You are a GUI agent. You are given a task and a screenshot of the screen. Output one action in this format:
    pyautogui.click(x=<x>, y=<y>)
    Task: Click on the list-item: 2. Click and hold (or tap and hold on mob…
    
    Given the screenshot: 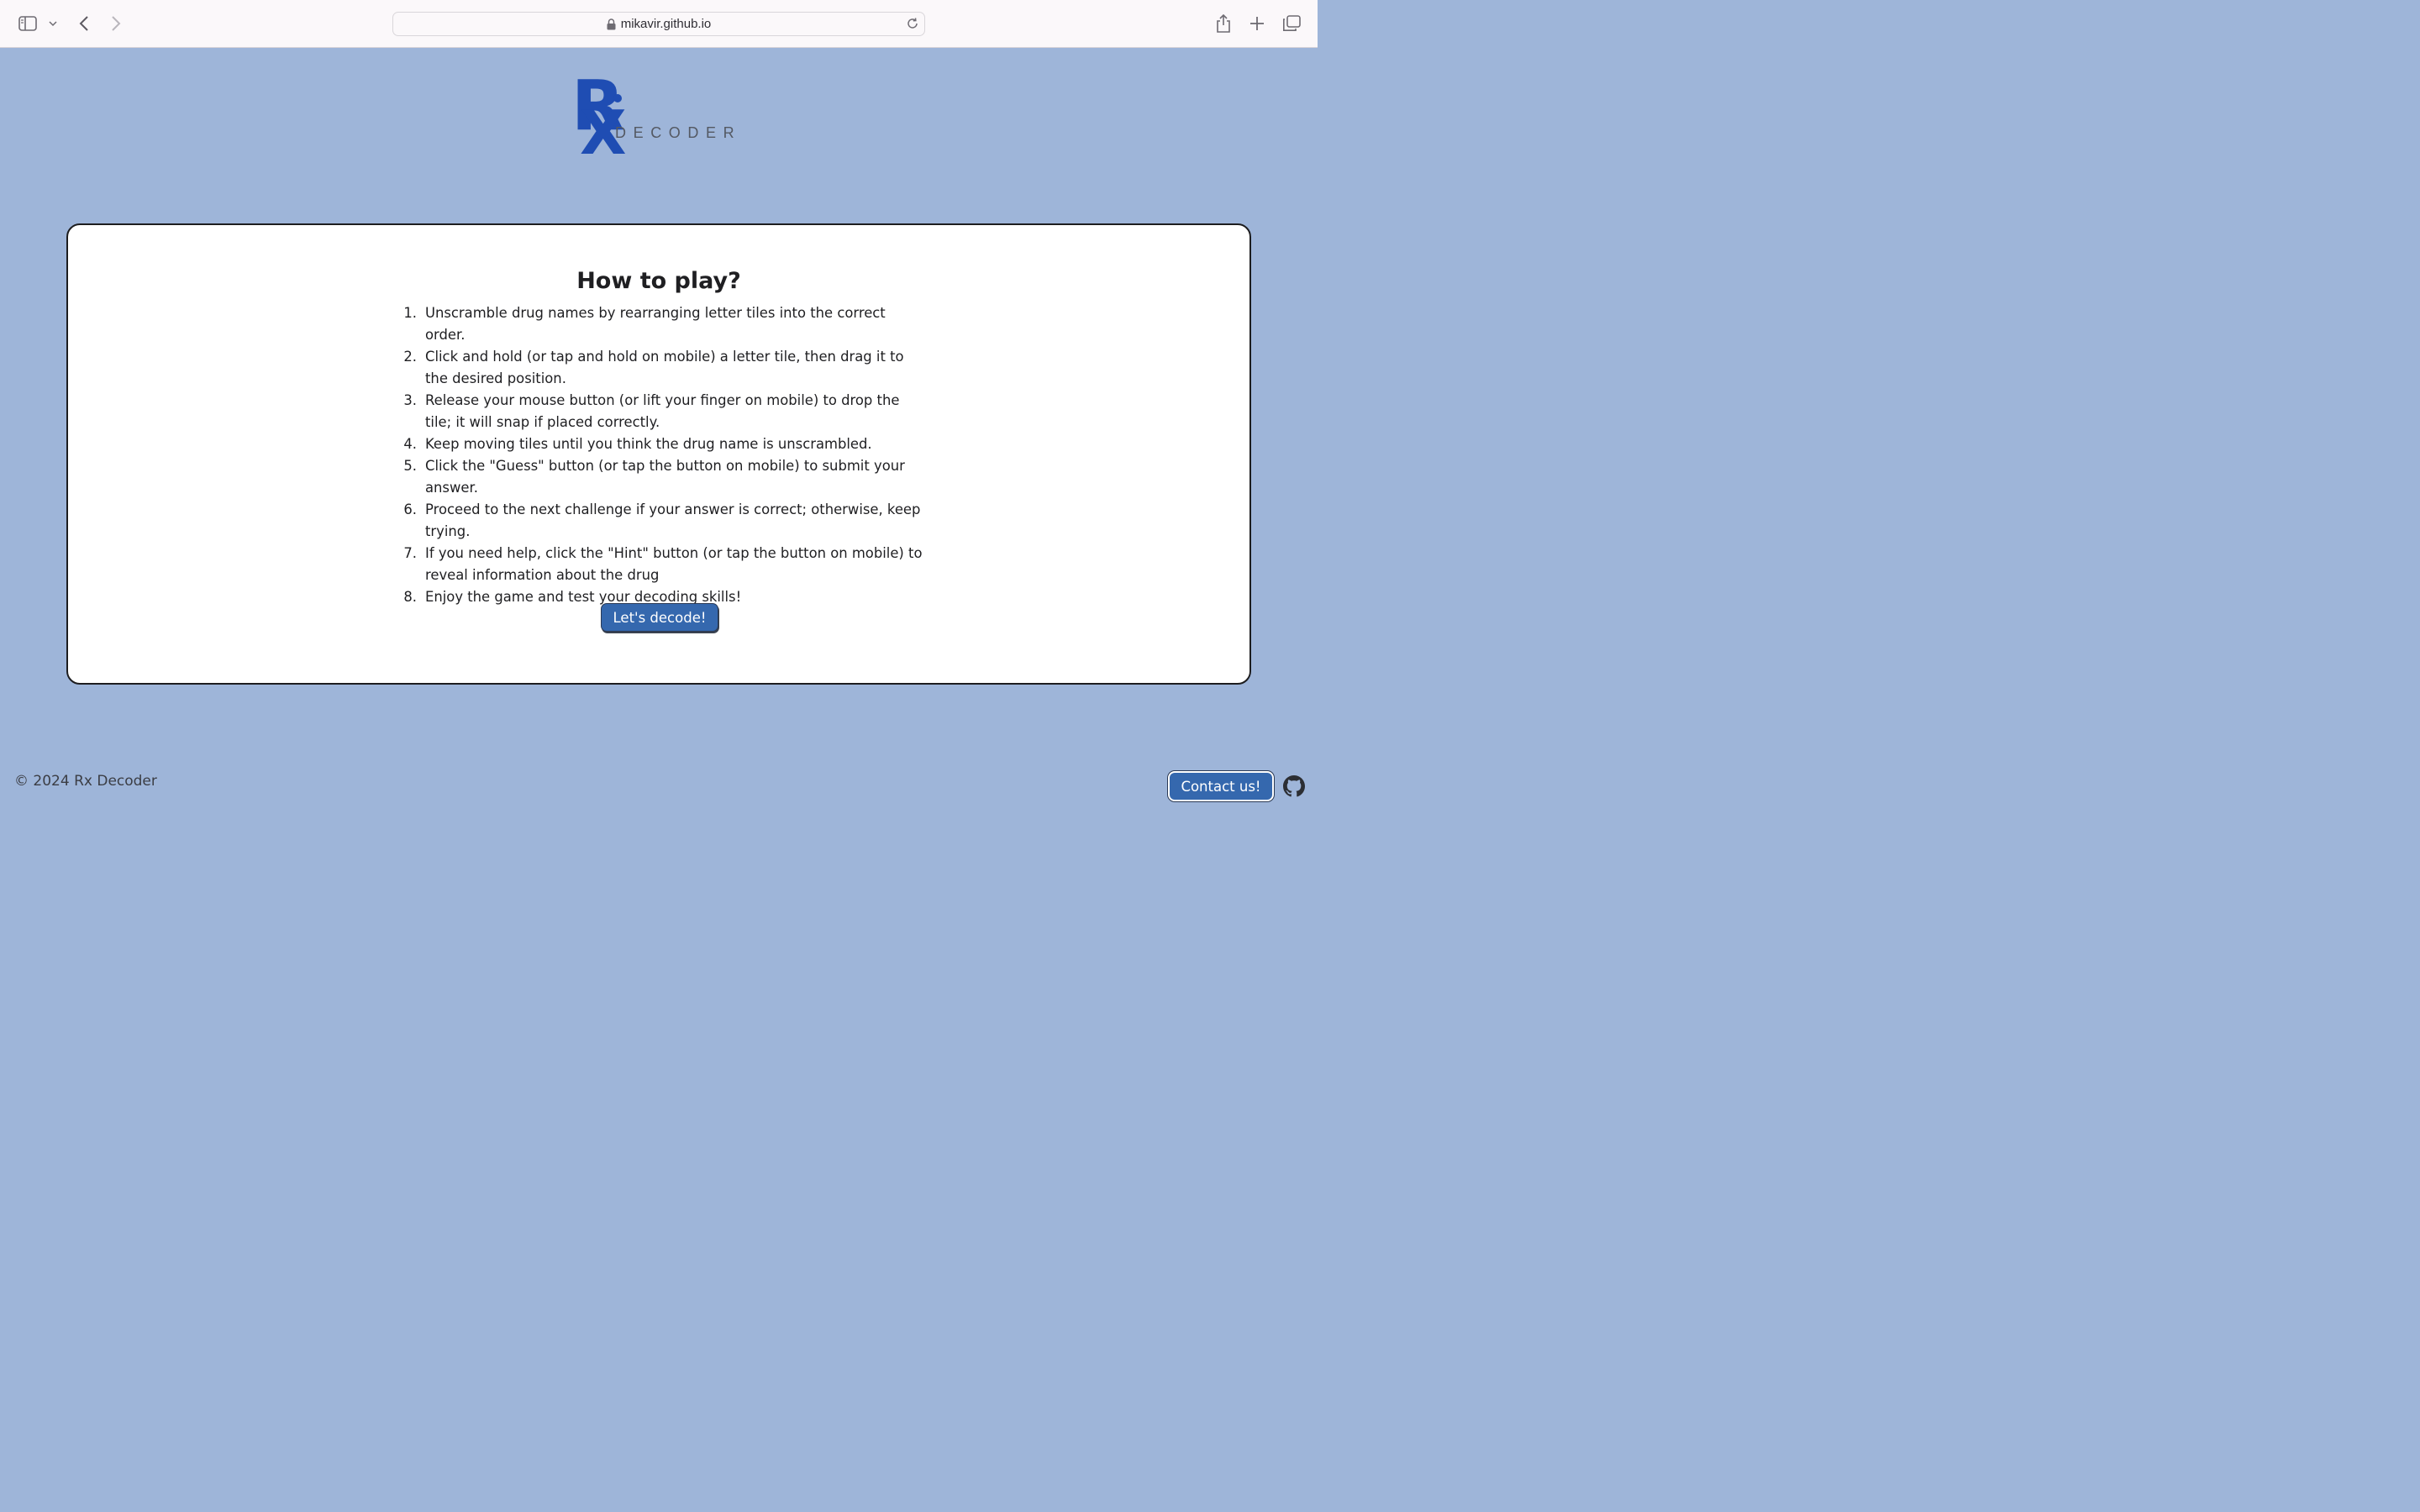 What is the action you would take?
    pyautogui.click(x=665, y=368)
    